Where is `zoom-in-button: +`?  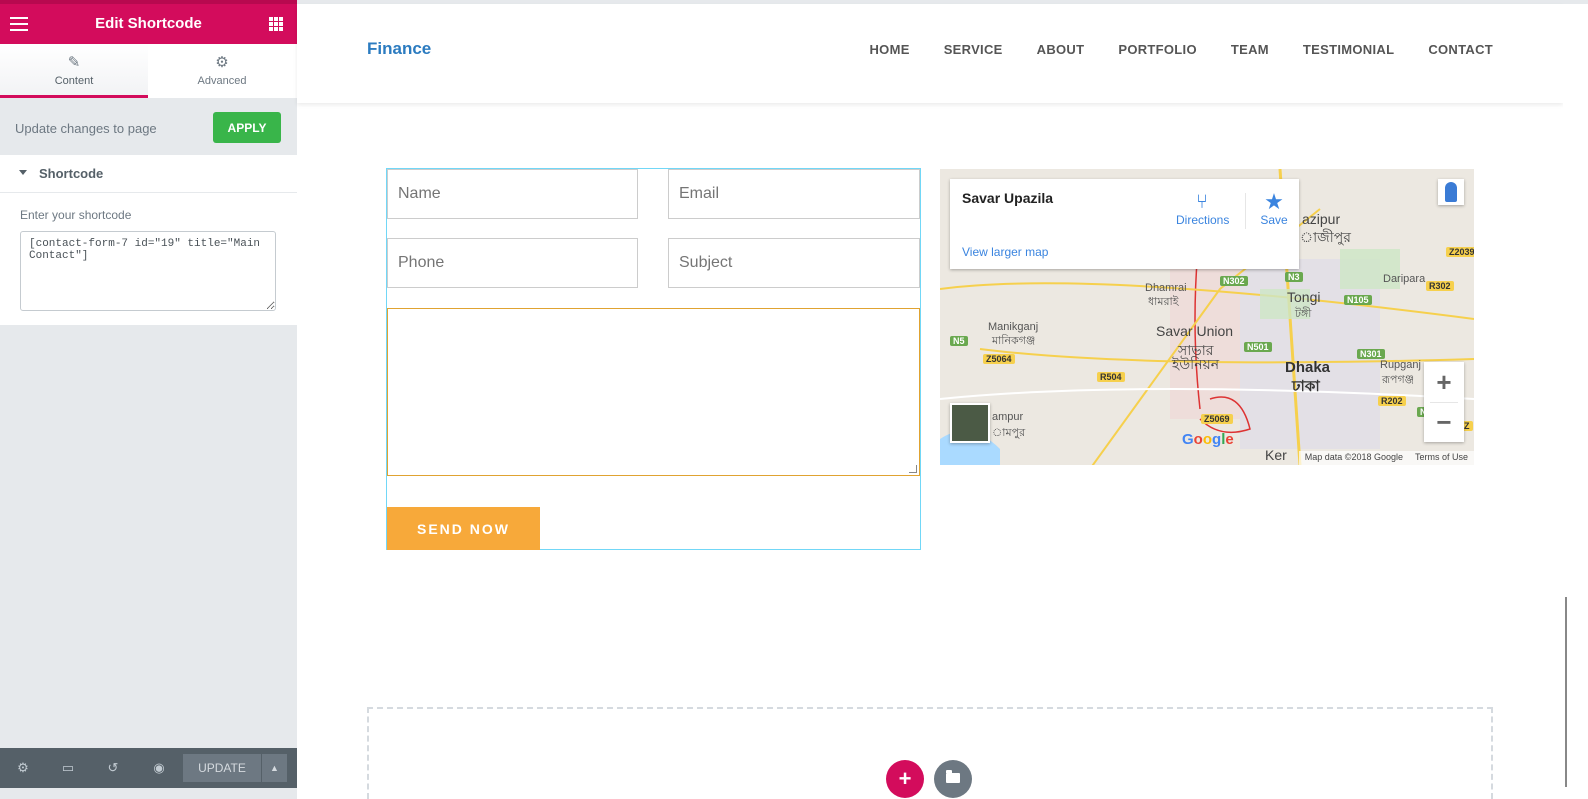 zoom-in-button: + is located at coordinates (1444, 382).